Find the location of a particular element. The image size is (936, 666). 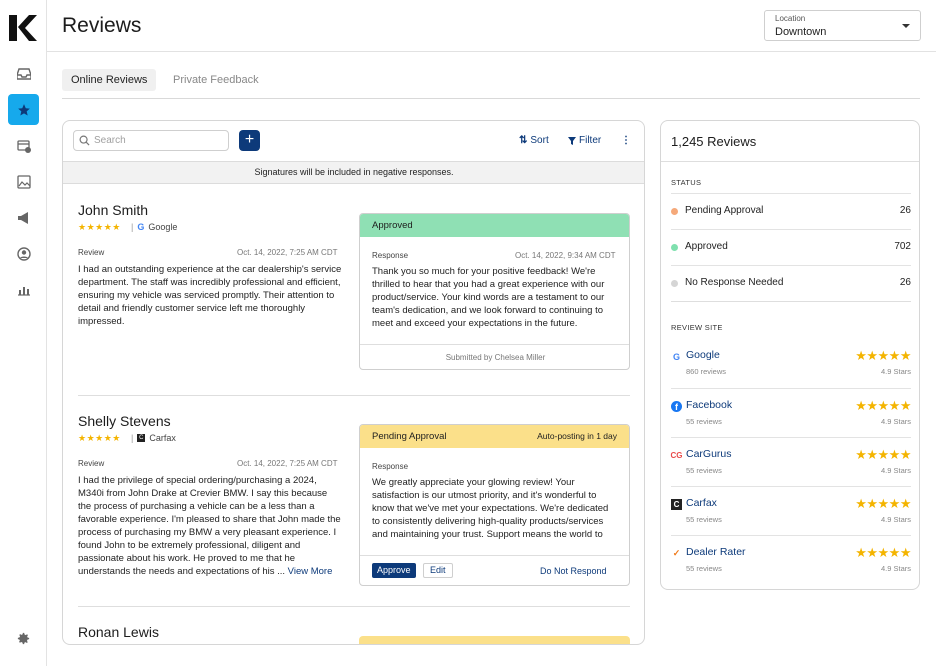

review-site: | G Google is located at coordinates (154, 227).